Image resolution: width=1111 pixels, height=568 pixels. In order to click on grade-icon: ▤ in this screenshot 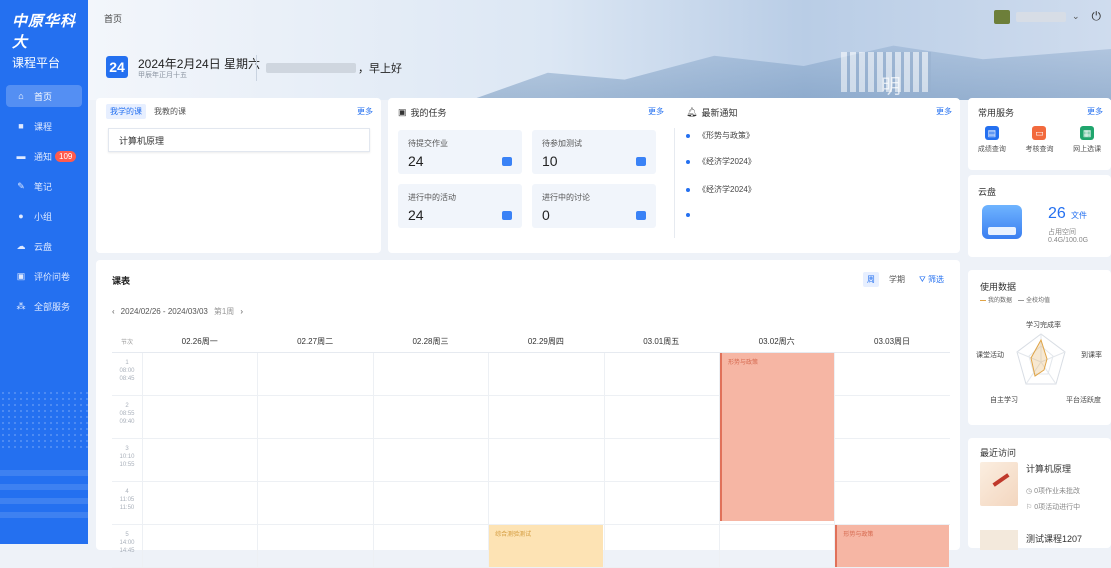, I will do `click(991, 133)`.